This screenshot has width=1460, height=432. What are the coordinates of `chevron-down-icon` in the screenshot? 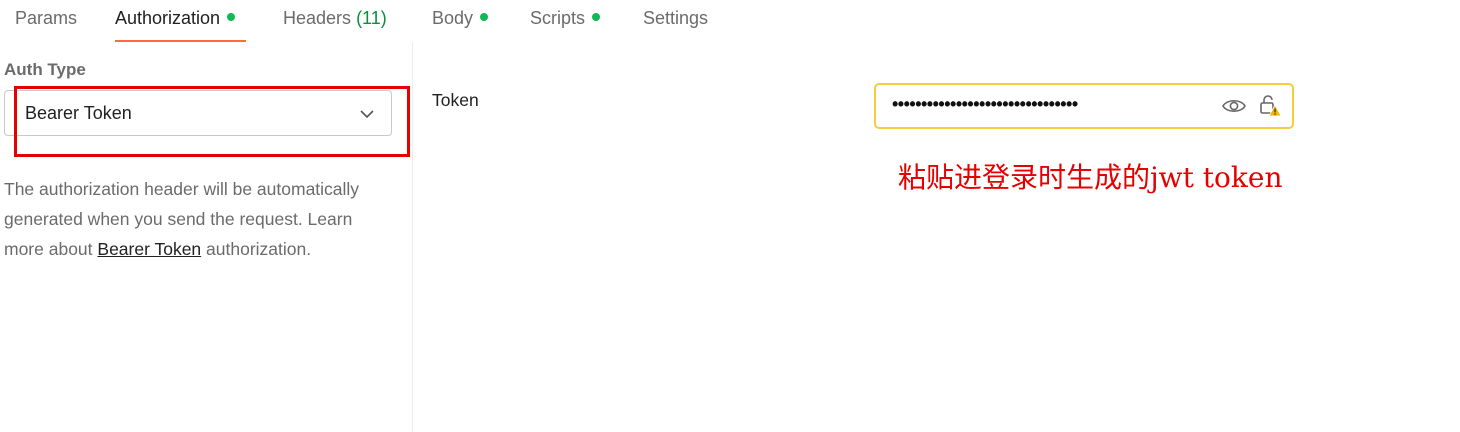 It's located at (367, 114).